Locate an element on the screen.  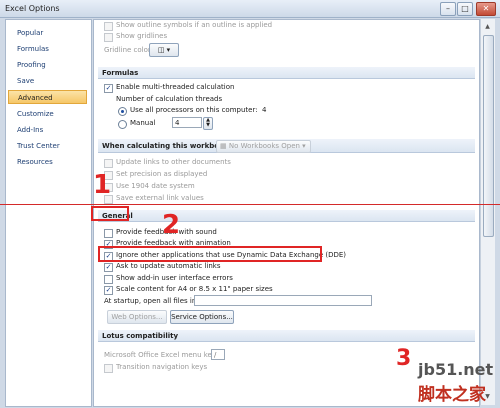
multithread-checkbox: ✓ is located at coordinates (108, 88).